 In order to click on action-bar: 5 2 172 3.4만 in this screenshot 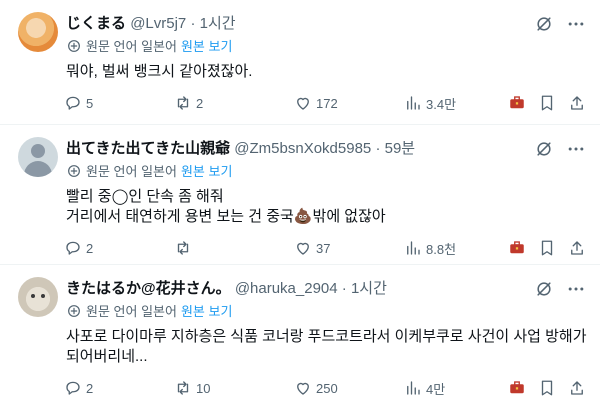, I will do `click(325, 103)`.